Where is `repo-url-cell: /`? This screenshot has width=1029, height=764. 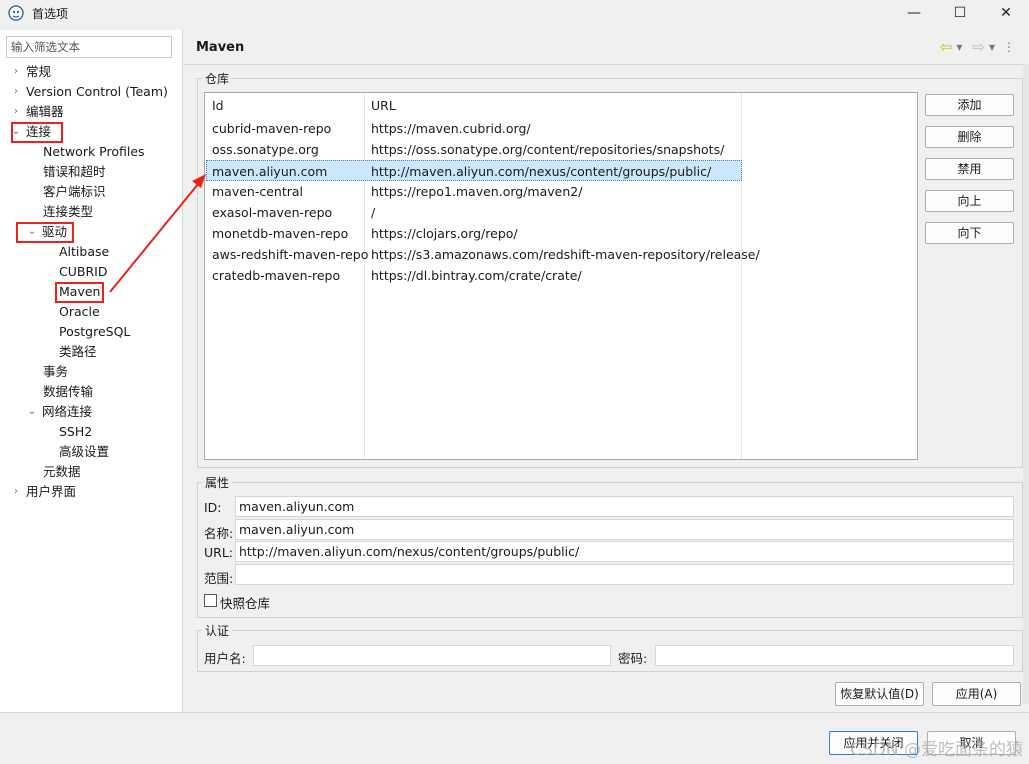
repo-url-cell: / is located at coordinates (373, 212).